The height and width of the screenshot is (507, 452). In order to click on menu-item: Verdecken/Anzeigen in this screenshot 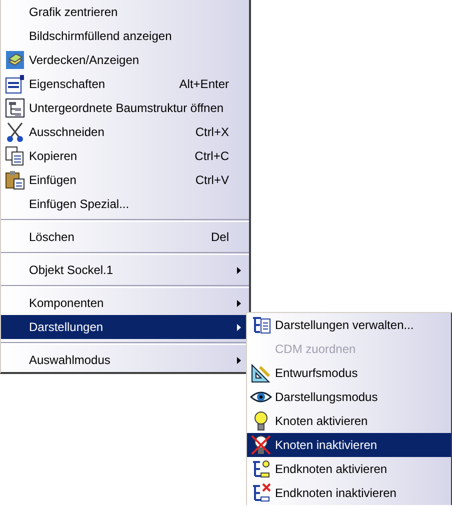, I will do `click(125, 60)`.